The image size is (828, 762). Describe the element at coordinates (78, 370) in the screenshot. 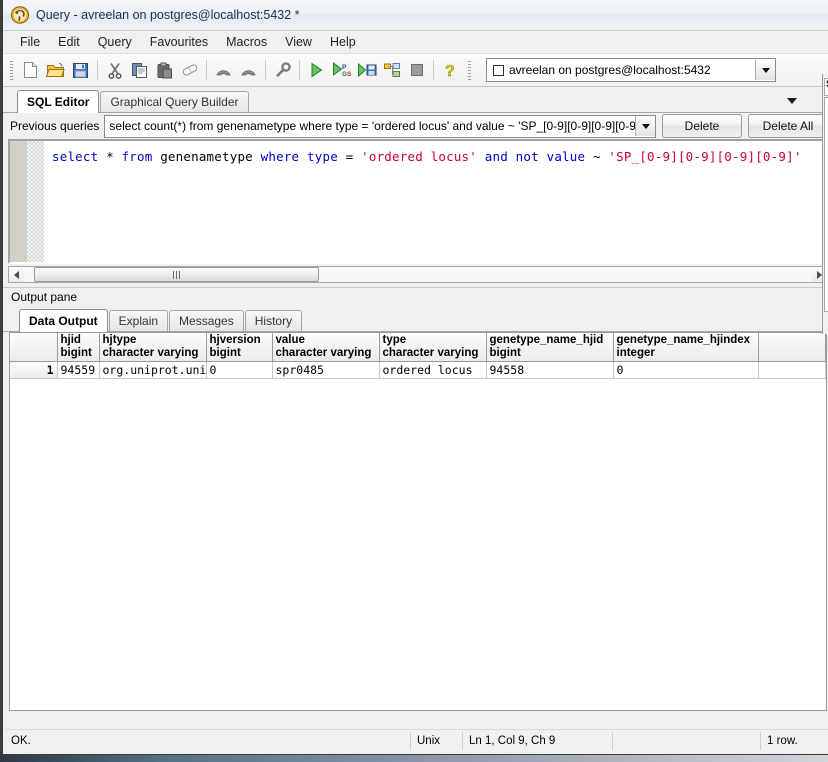

I see `cell-hjid: 94559` at that location.